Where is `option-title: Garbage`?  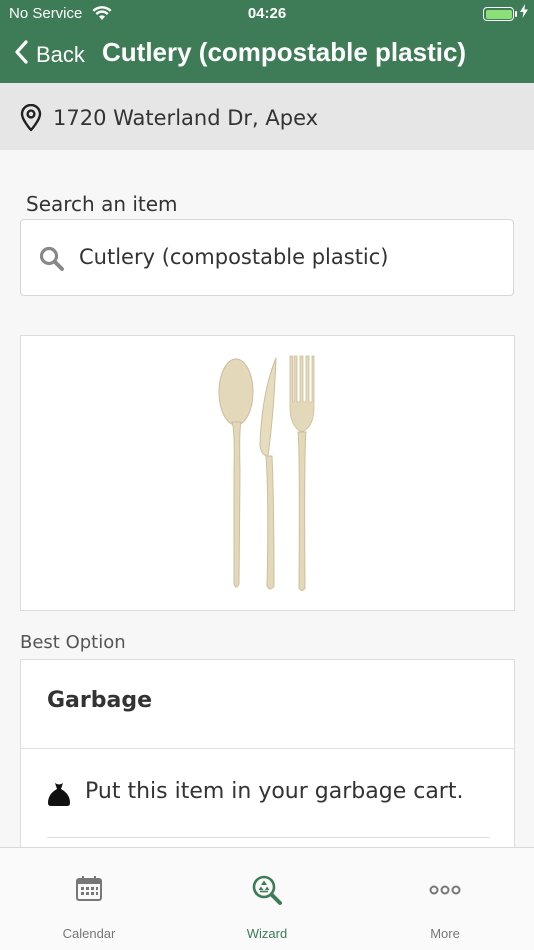 option-title: Garbage is located at coordinates (100, 700).